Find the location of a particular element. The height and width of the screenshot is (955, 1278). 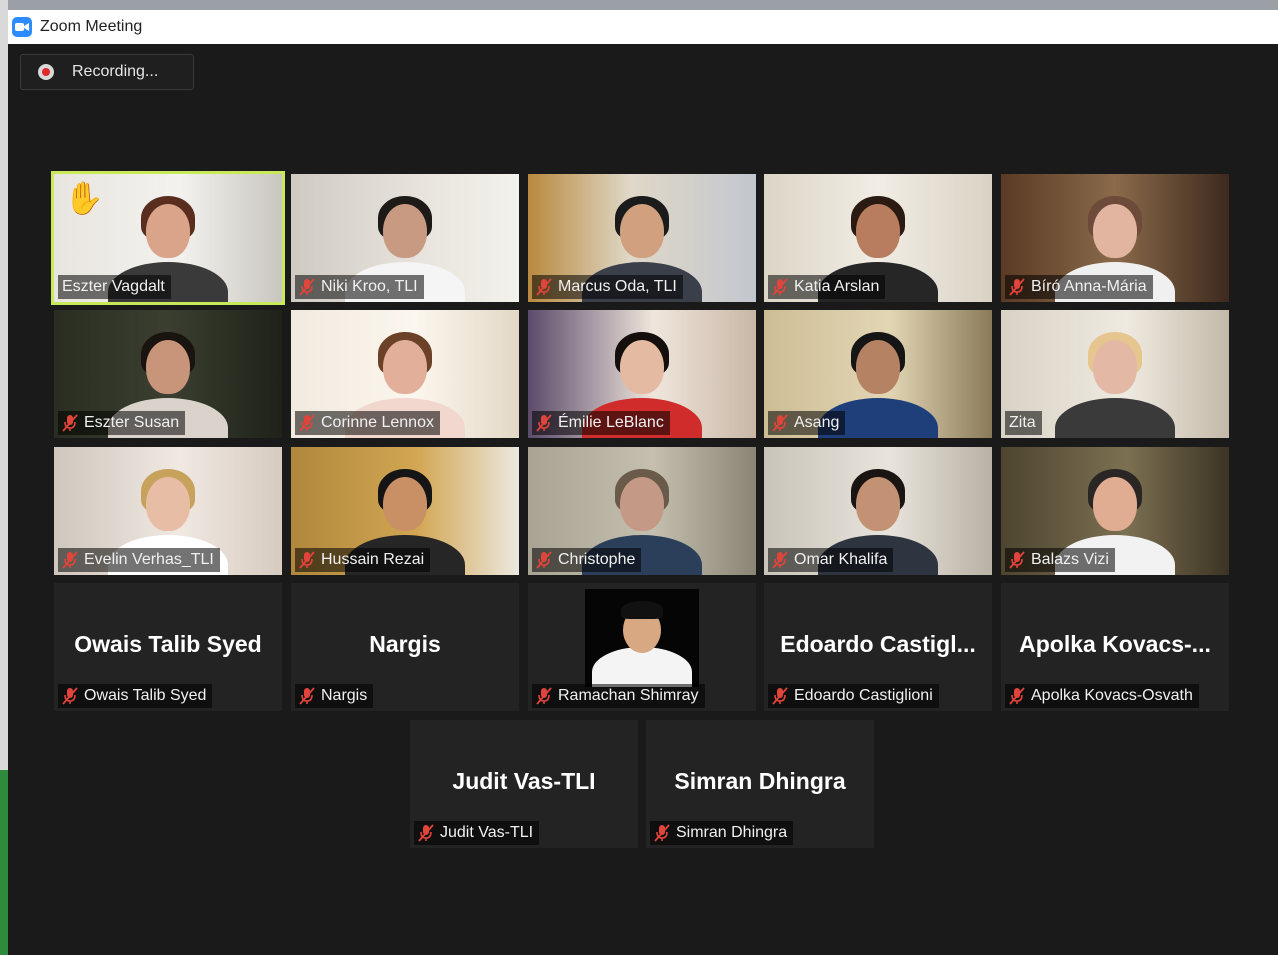

participant-name: Ramachan Shimray is located at coordinates (628, 695).